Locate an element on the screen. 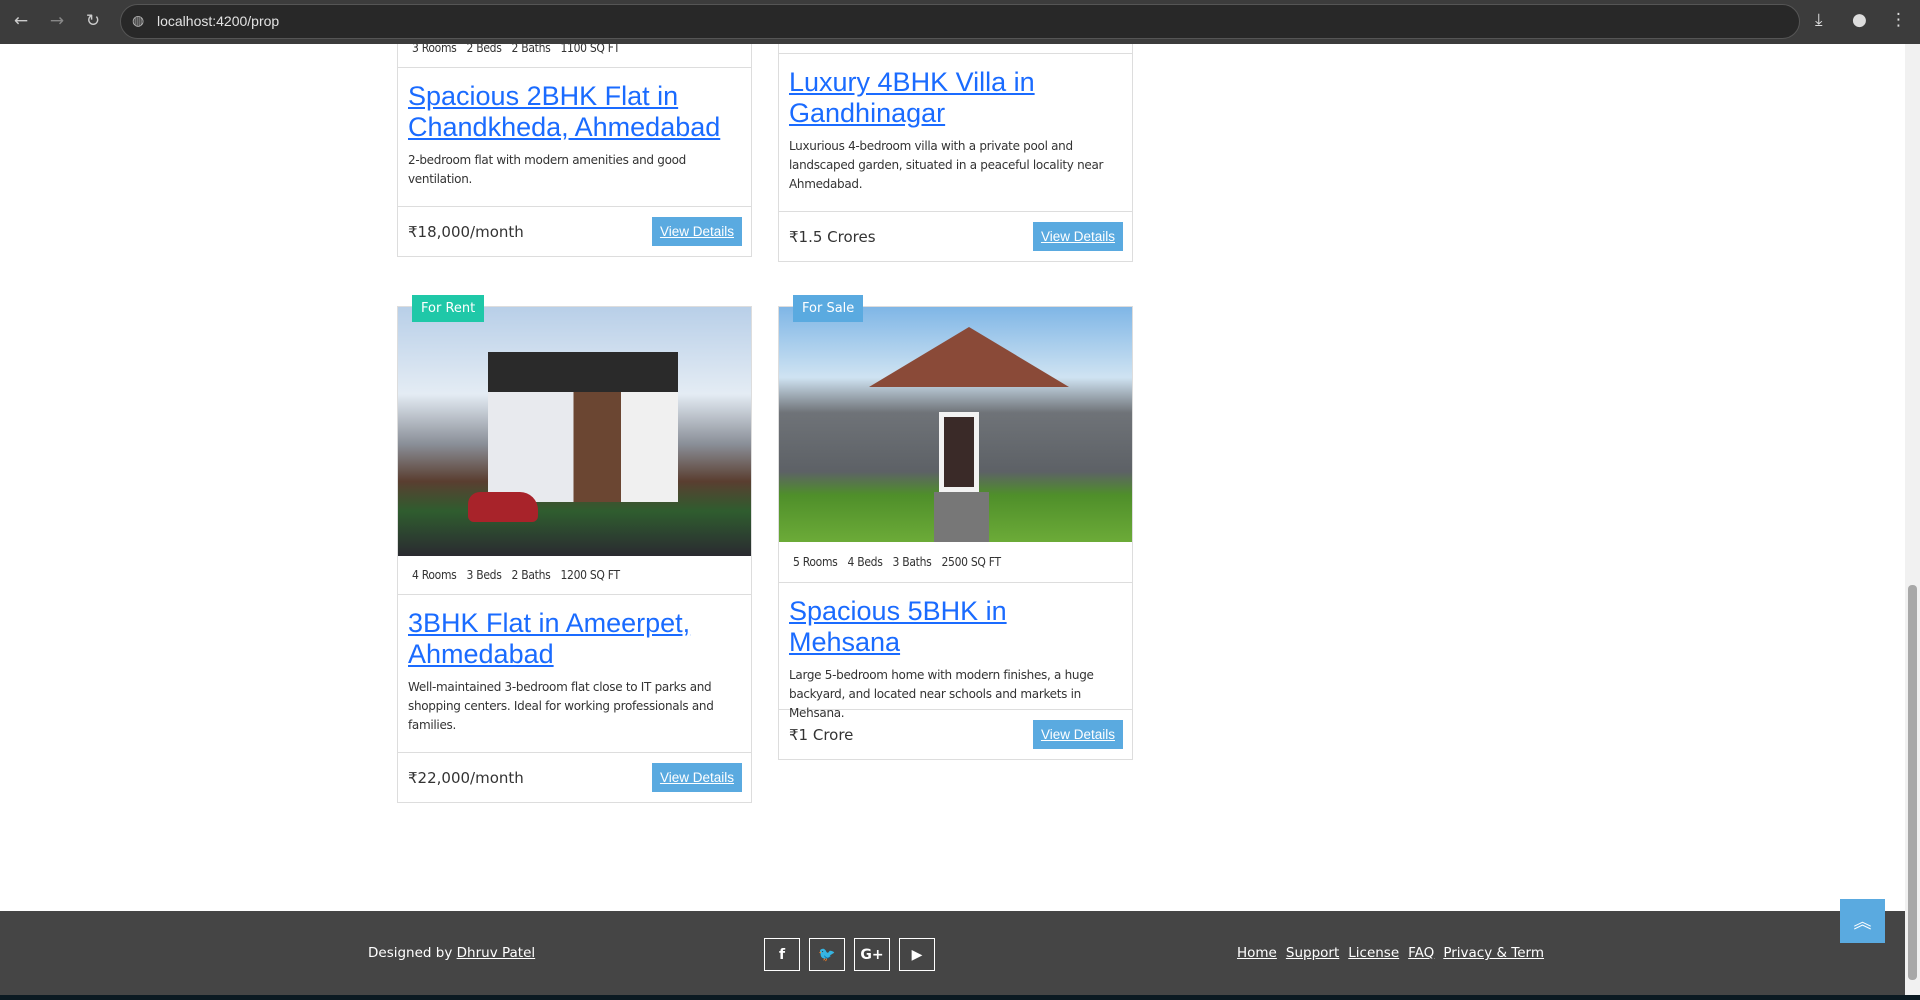 Image resolution: width=1920 pixels, height=1000 pixels. property-image: For Sale is located at coordinates (955, 418).